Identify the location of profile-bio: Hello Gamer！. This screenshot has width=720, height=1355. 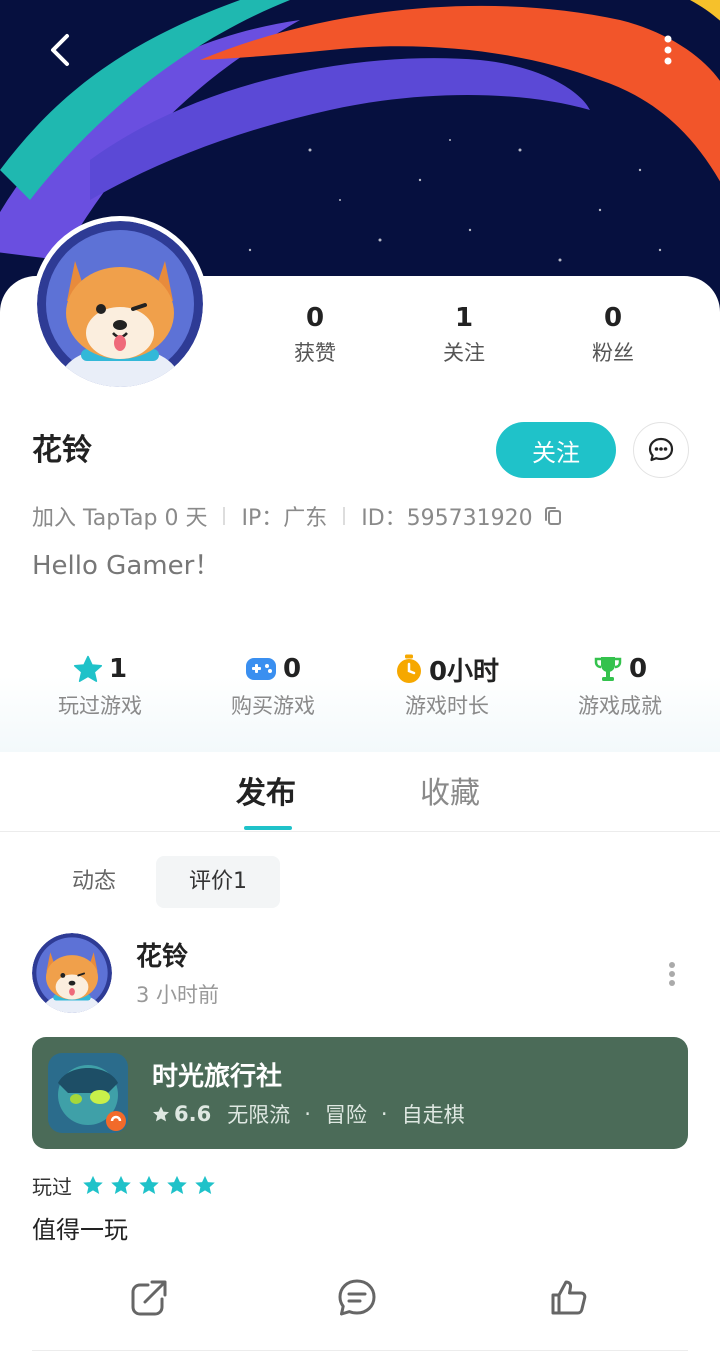
(126, 566).